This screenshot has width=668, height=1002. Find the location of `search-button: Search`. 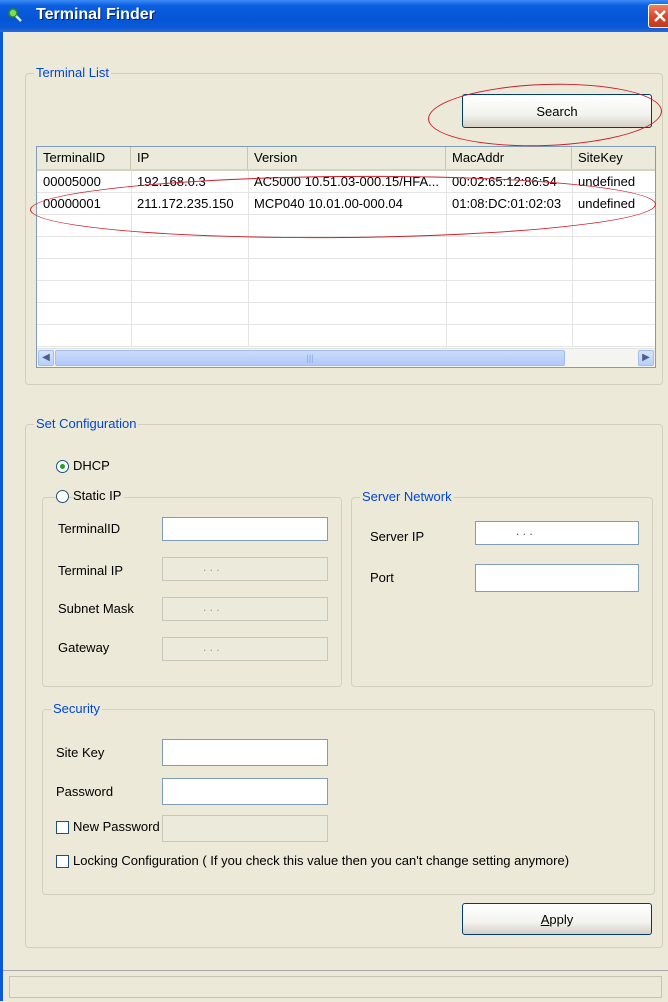

search-button: Search is located at coordinates (557, 111).